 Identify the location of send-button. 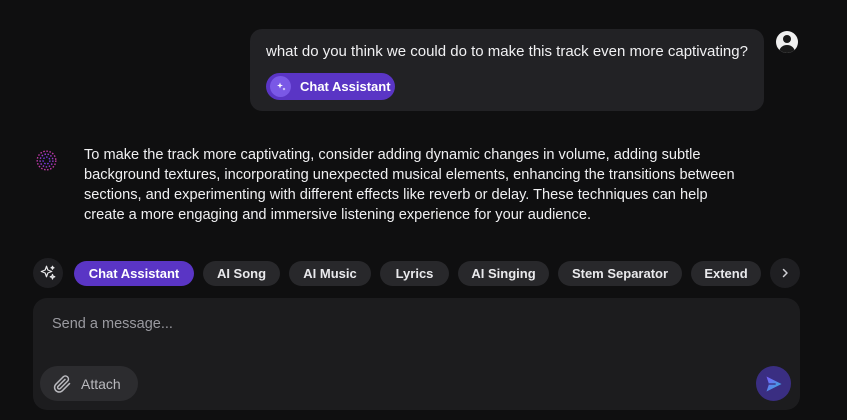
(773, 383).